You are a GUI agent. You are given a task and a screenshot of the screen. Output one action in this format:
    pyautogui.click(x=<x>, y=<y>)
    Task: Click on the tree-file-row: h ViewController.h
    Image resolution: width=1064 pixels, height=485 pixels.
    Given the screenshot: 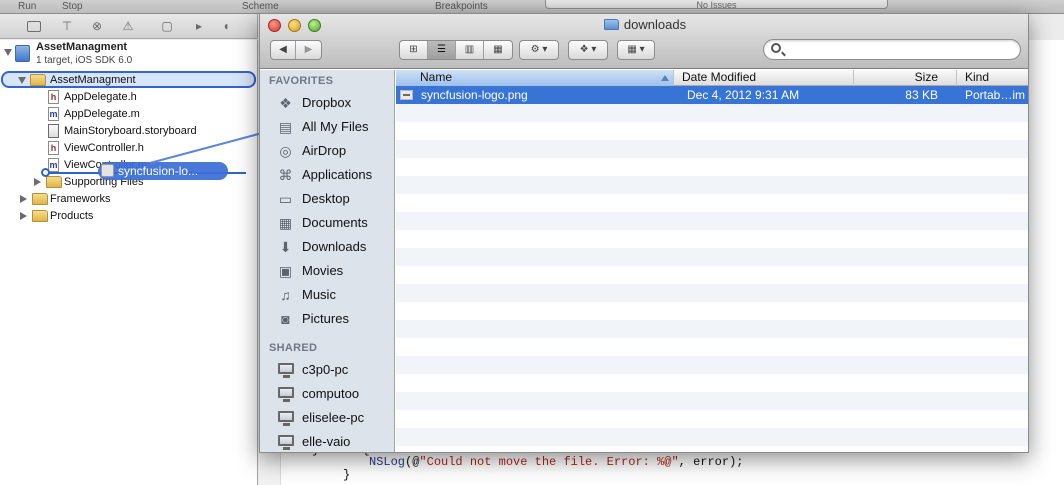 What is the action you would take?
    pyautogui.click(x=129, y=148)
    